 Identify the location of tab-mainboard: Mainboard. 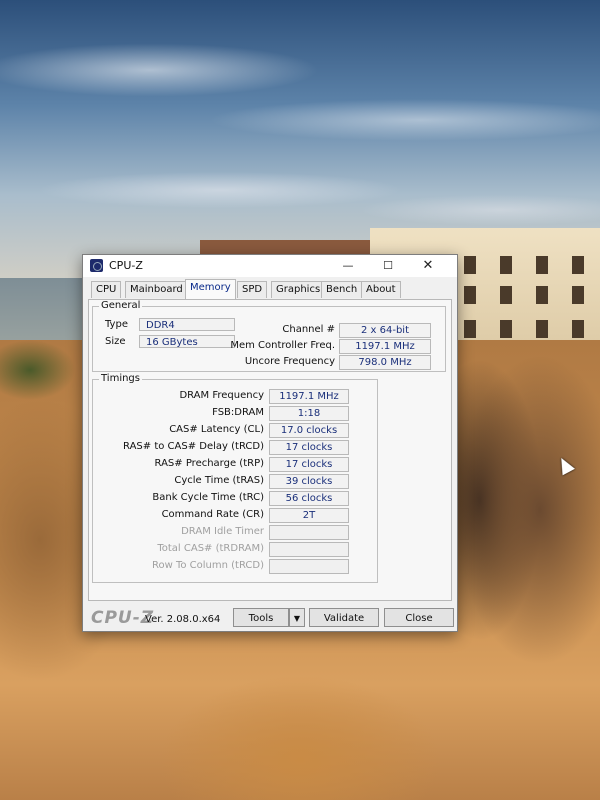
(156, 289).